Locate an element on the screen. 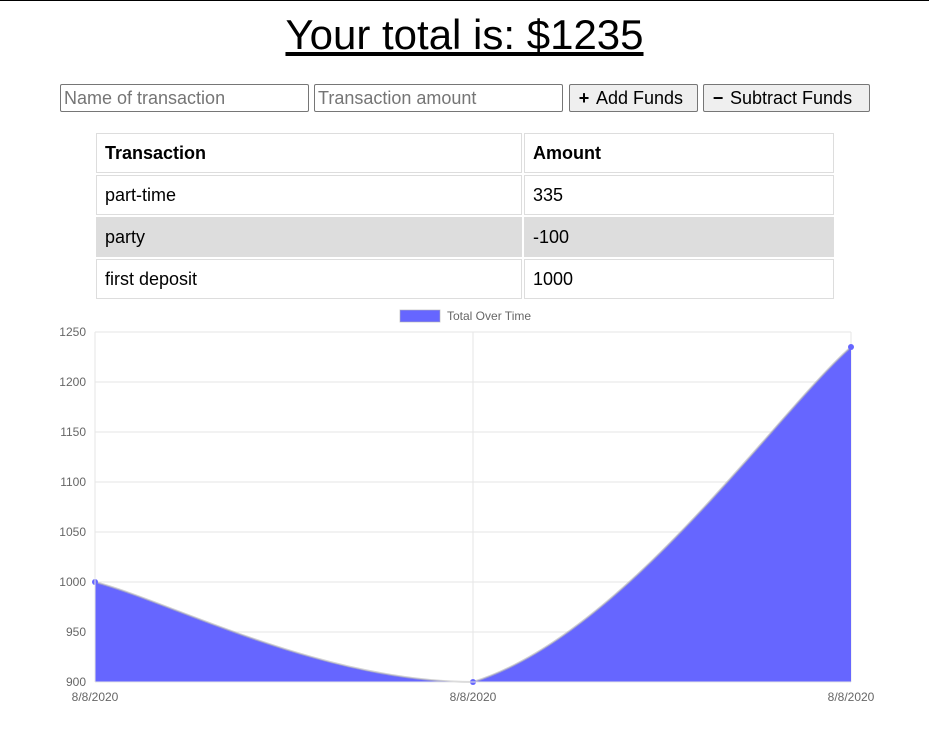 This screenshot has height=732, width=929. table-row: party -100 is located at coordinates (465, 237).